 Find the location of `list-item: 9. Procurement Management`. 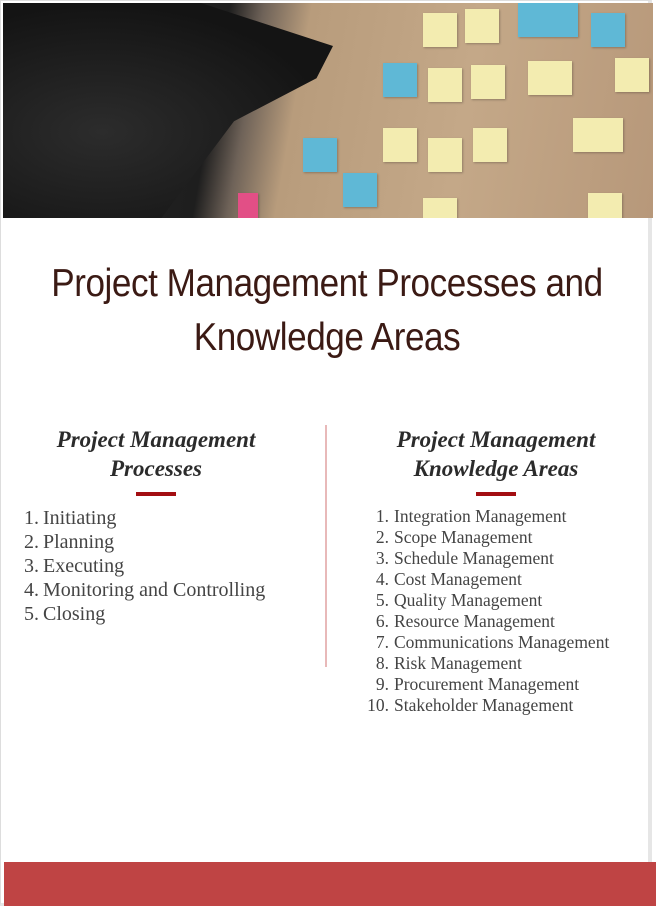

list-item: 9. Procurement Management is located at coordinates (496, 684).